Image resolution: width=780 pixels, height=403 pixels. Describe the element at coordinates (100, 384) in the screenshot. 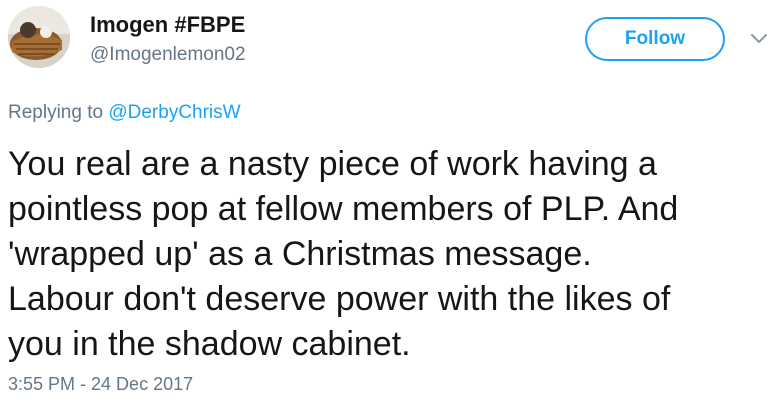

I see `tweet-timestamp: 3:55 PM - 24 Dec 2017` at that location.